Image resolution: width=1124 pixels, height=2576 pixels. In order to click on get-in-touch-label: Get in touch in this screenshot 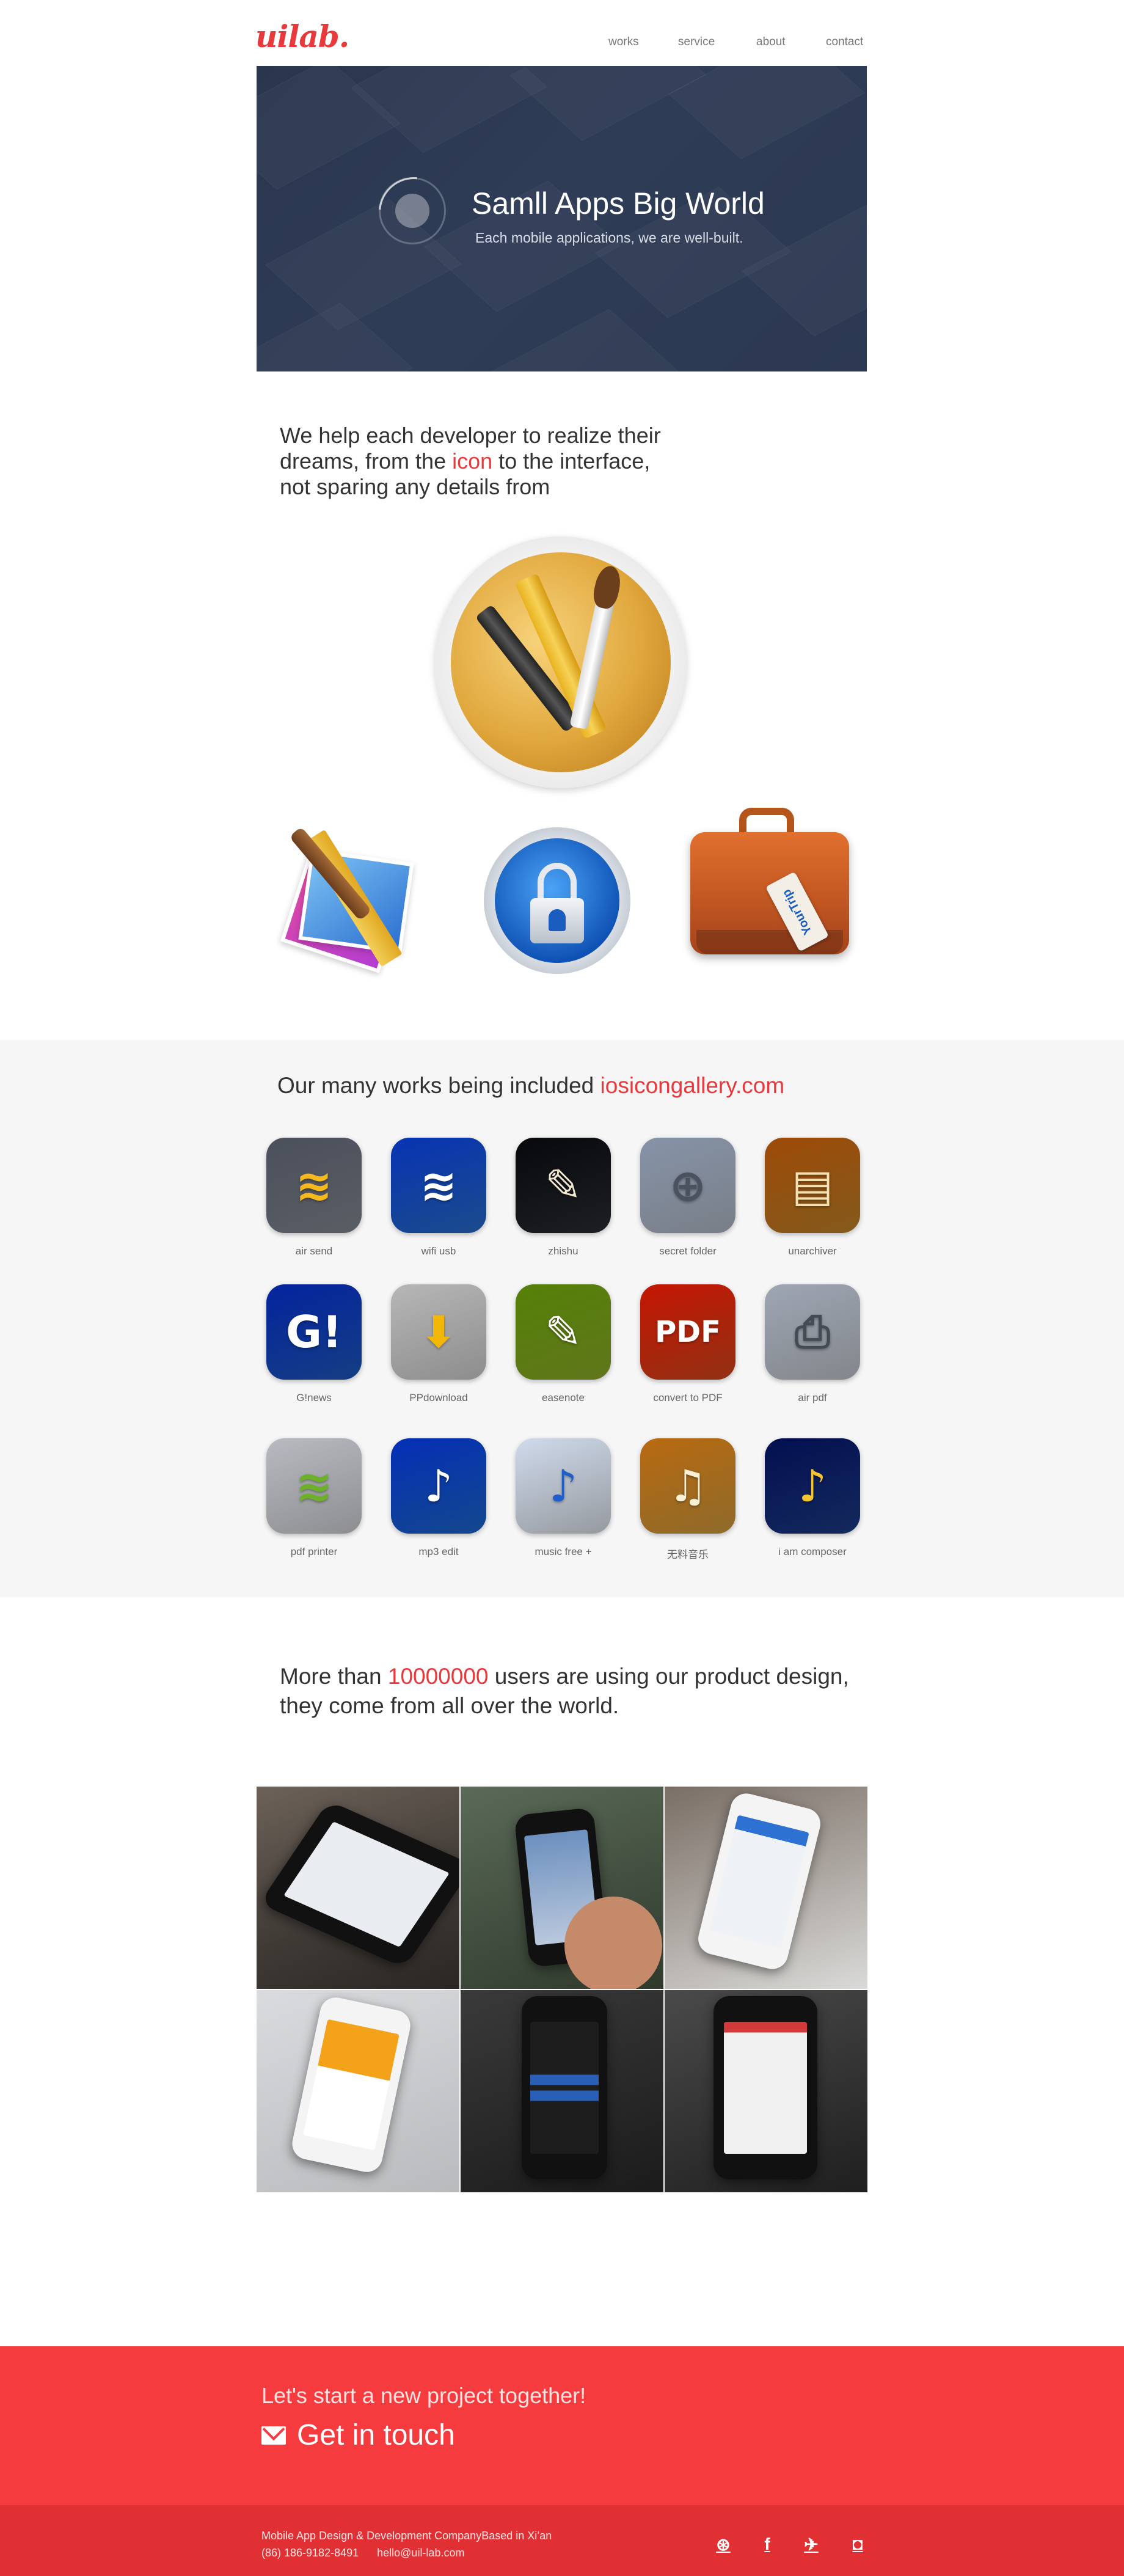, I will do `click(376, 2435)`.